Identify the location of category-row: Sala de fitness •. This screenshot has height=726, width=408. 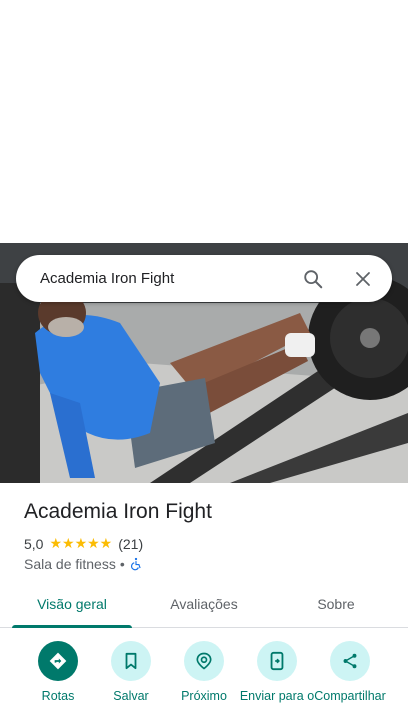
(83, 564).